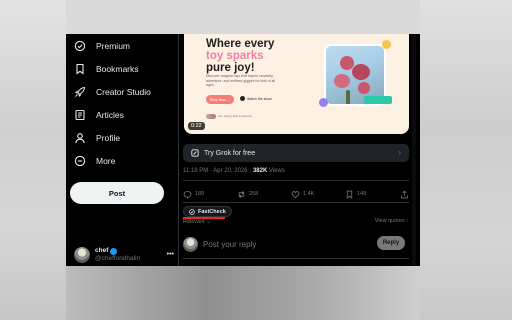 The width and height of the screenshot is (512, 320). I want to click on sidebar-item-profile: Profile, so click(97, 138).